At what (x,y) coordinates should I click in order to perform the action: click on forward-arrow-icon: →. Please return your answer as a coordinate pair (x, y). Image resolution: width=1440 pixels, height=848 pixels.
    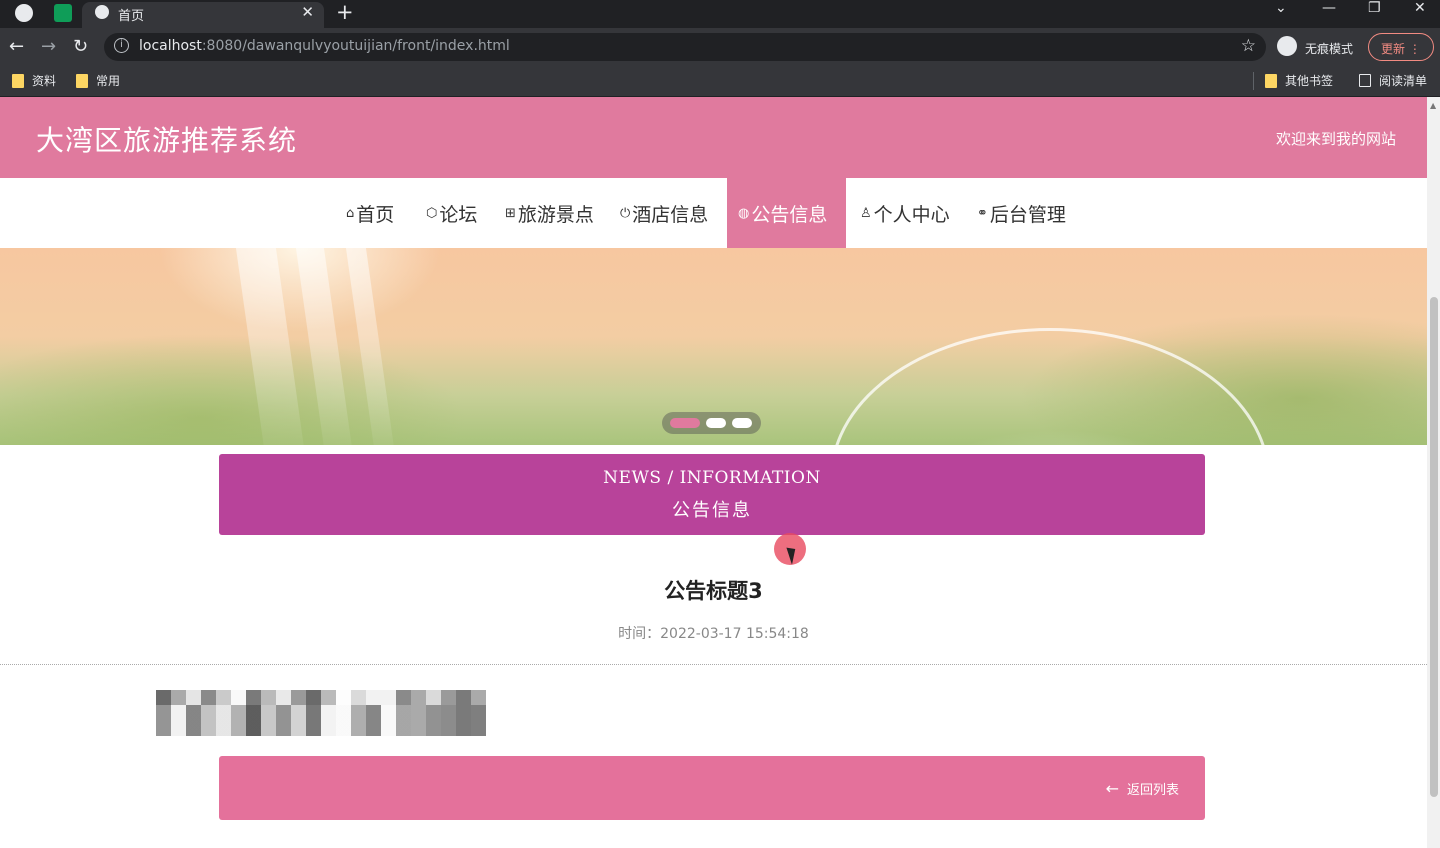
    Looking at the image, I should click on (48, 46).